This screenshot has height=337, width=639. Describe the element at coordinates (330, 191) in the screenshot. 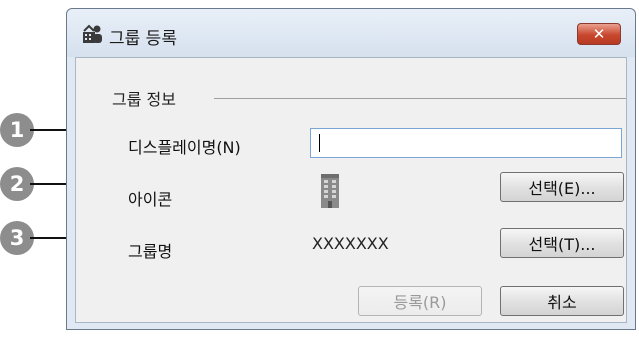

I see `building-icon` at that location.